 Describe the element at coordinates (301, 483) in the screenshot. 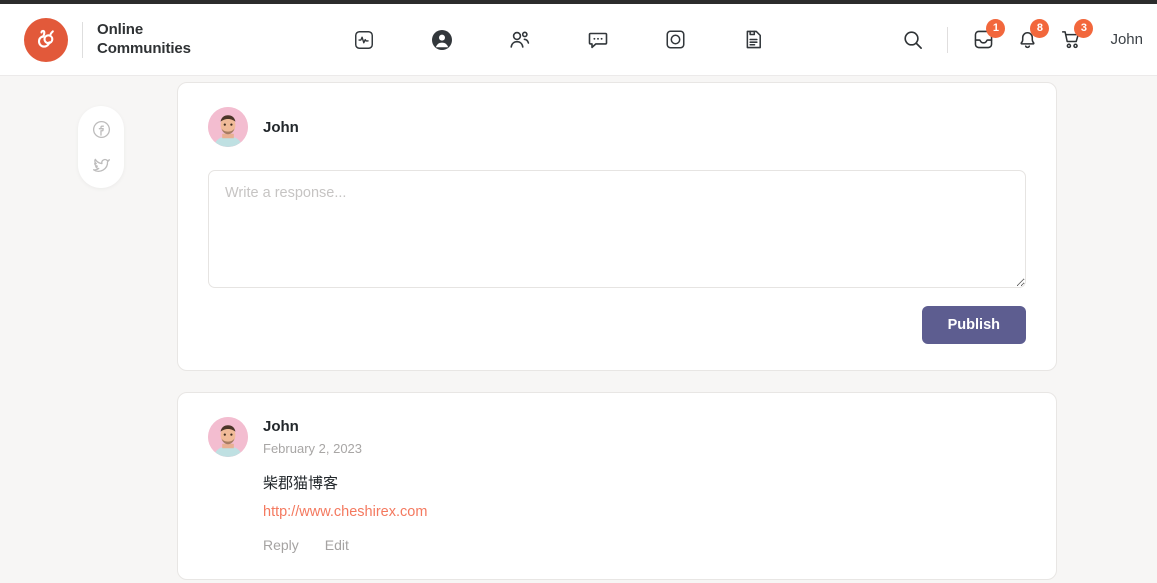

I see `comment-text: 柴郡猫博客` at that location.